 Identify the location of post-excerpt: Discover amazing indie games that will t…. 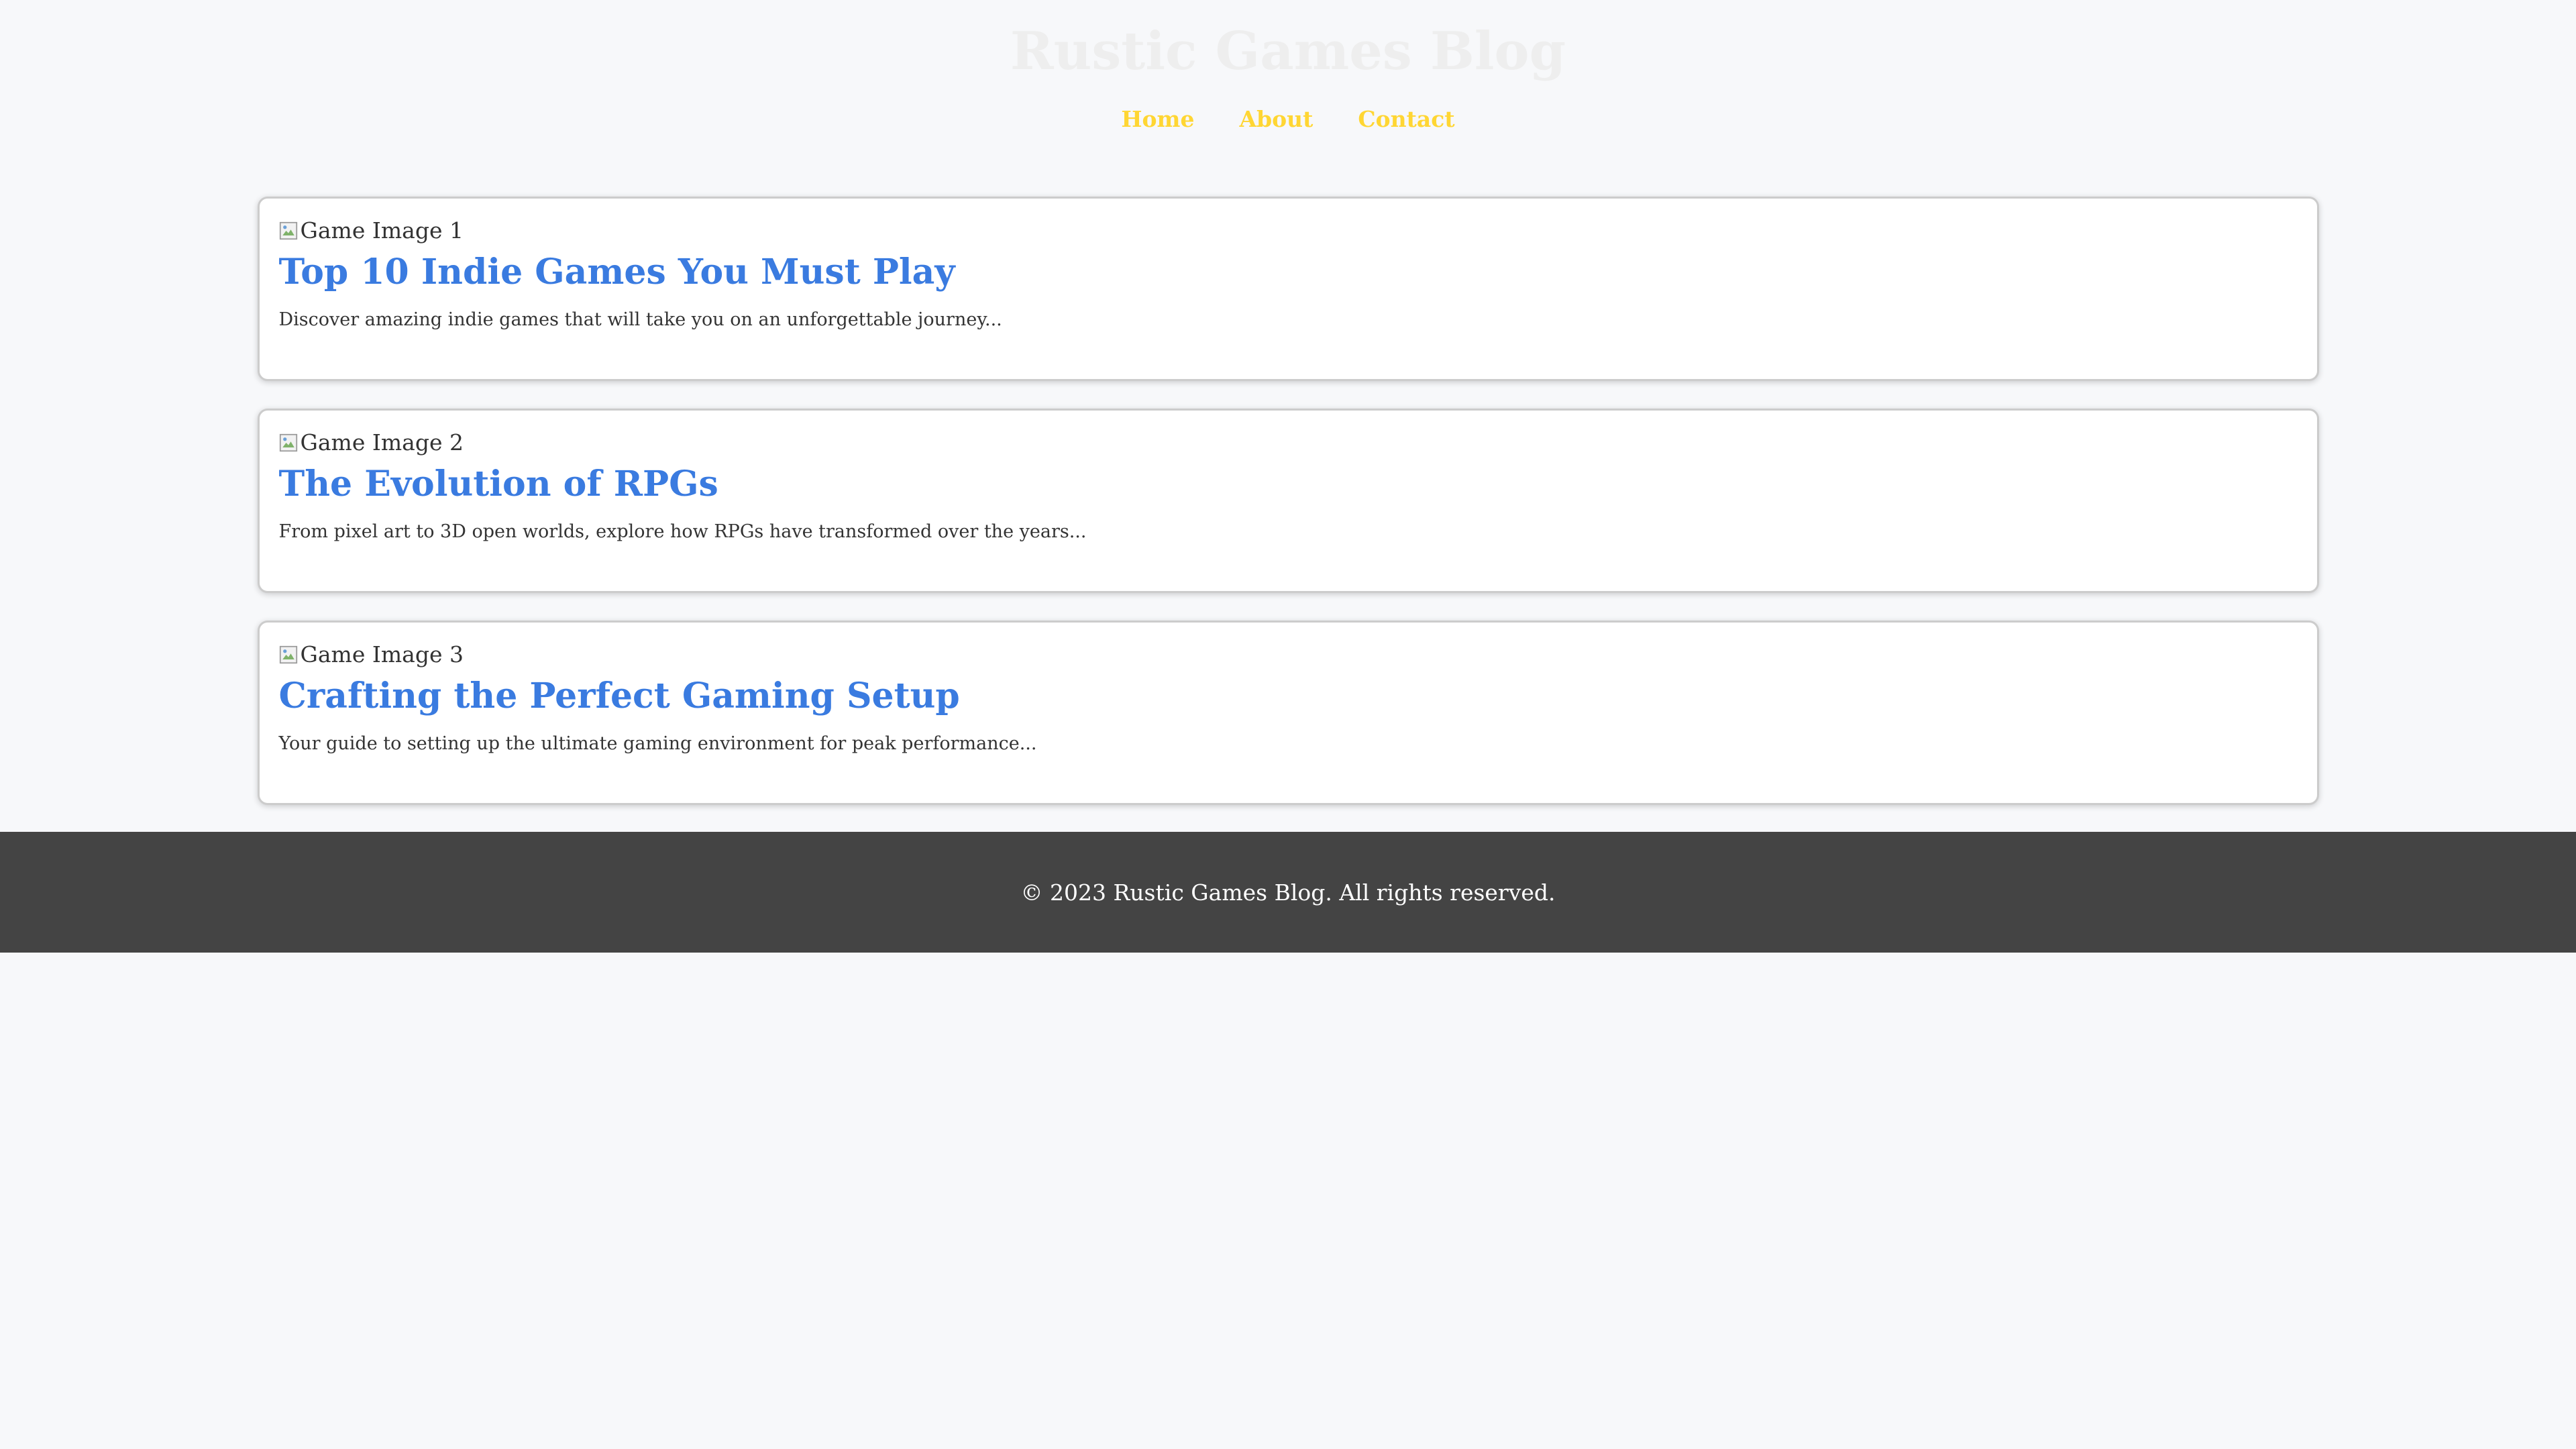
(640, 320).